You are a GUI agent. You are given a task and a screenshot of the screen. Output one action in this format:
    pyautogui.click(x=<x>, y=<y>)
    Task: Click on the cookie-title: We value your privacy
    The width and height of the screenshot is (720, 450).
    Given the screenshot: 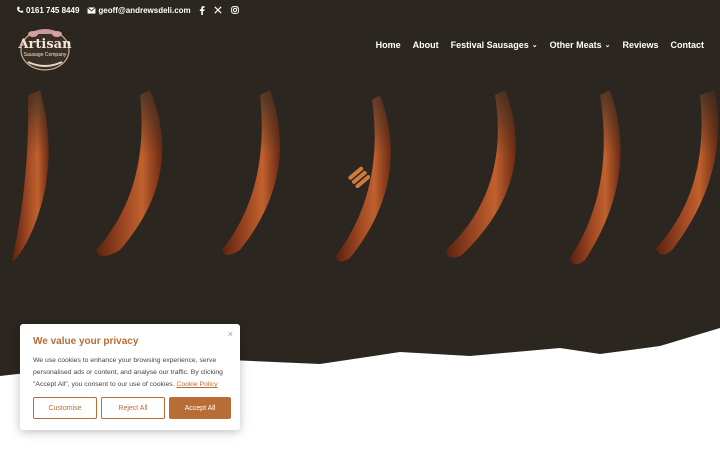 What is the action you would take?
    pyautogui.click(x=86, y=341)
    